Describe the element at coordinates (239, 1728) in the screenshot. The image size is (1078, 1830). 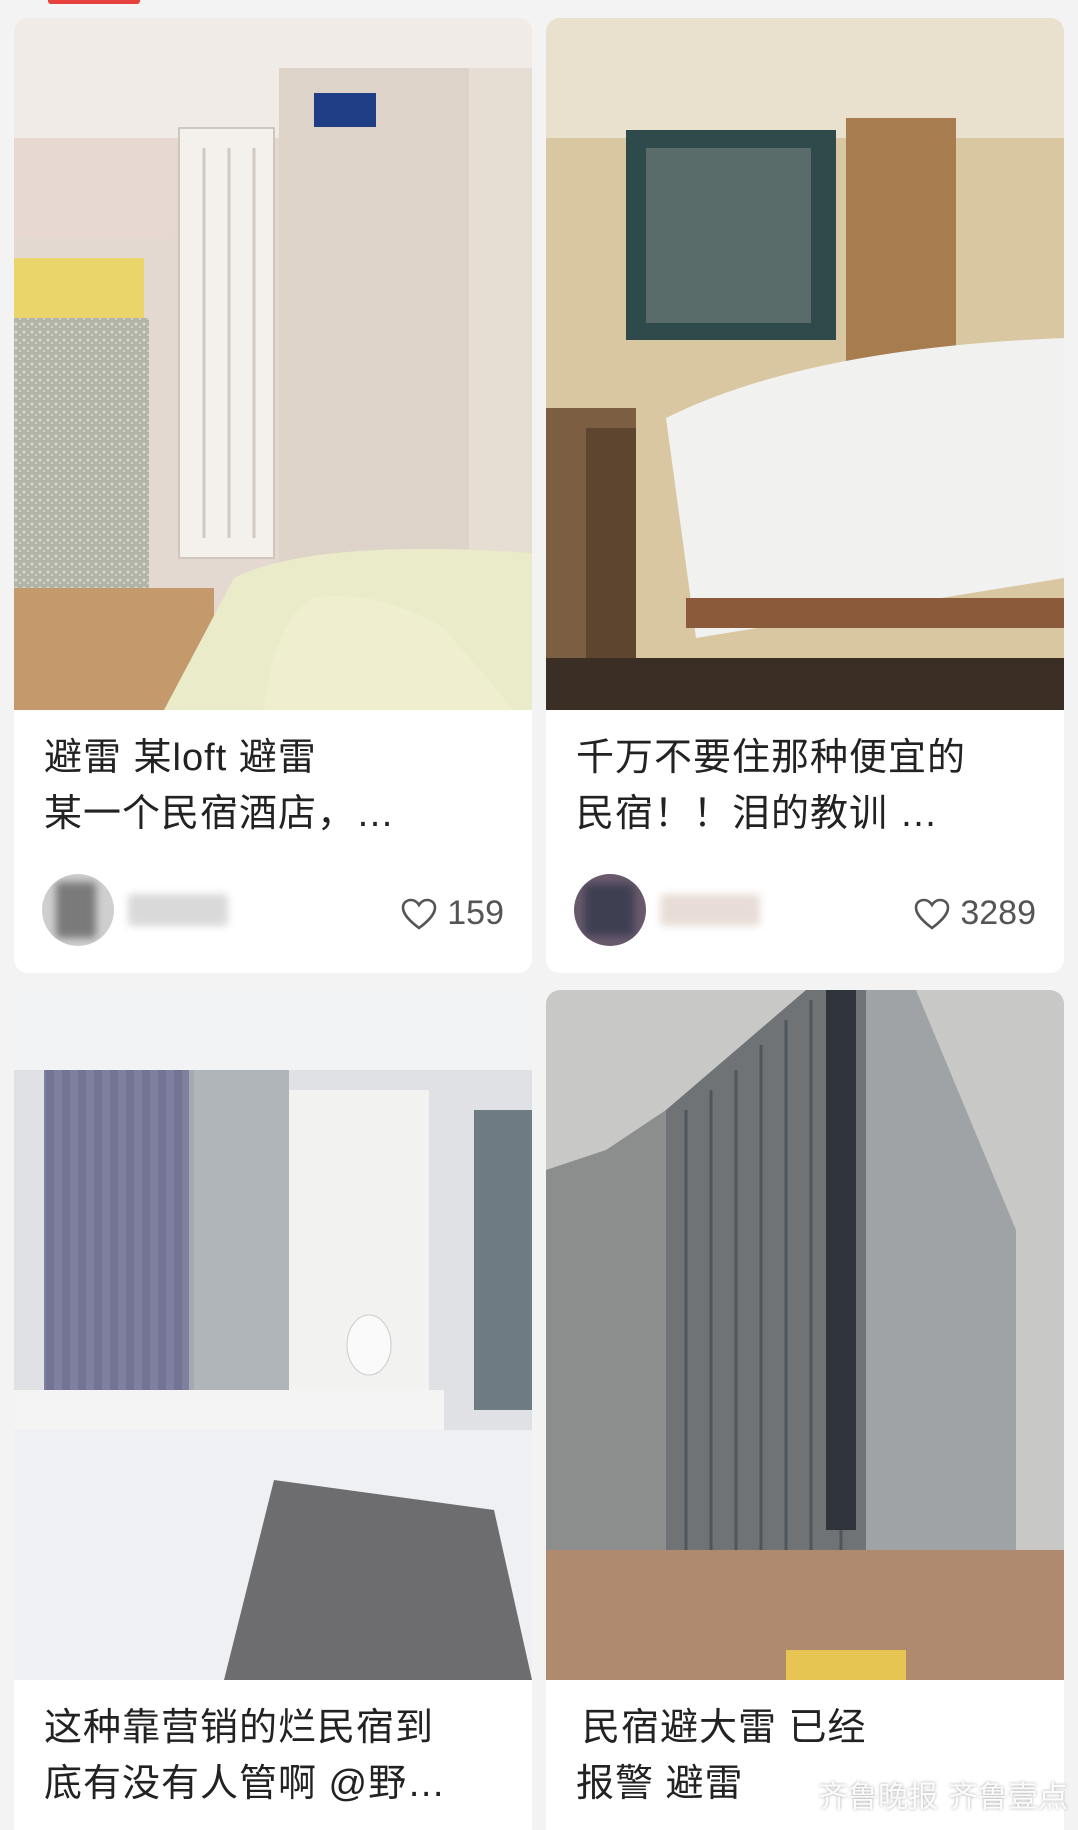
I see `card-title-line-1: 这种靠营销的烂民宿到` at that location.